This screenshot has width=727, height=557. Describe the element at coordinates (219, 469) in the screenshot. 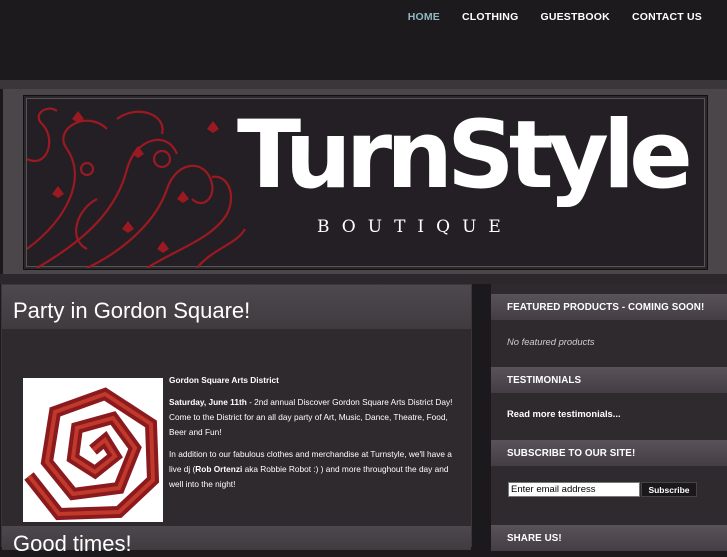

I see `dj-name: Rob Ortenzi` at that location.